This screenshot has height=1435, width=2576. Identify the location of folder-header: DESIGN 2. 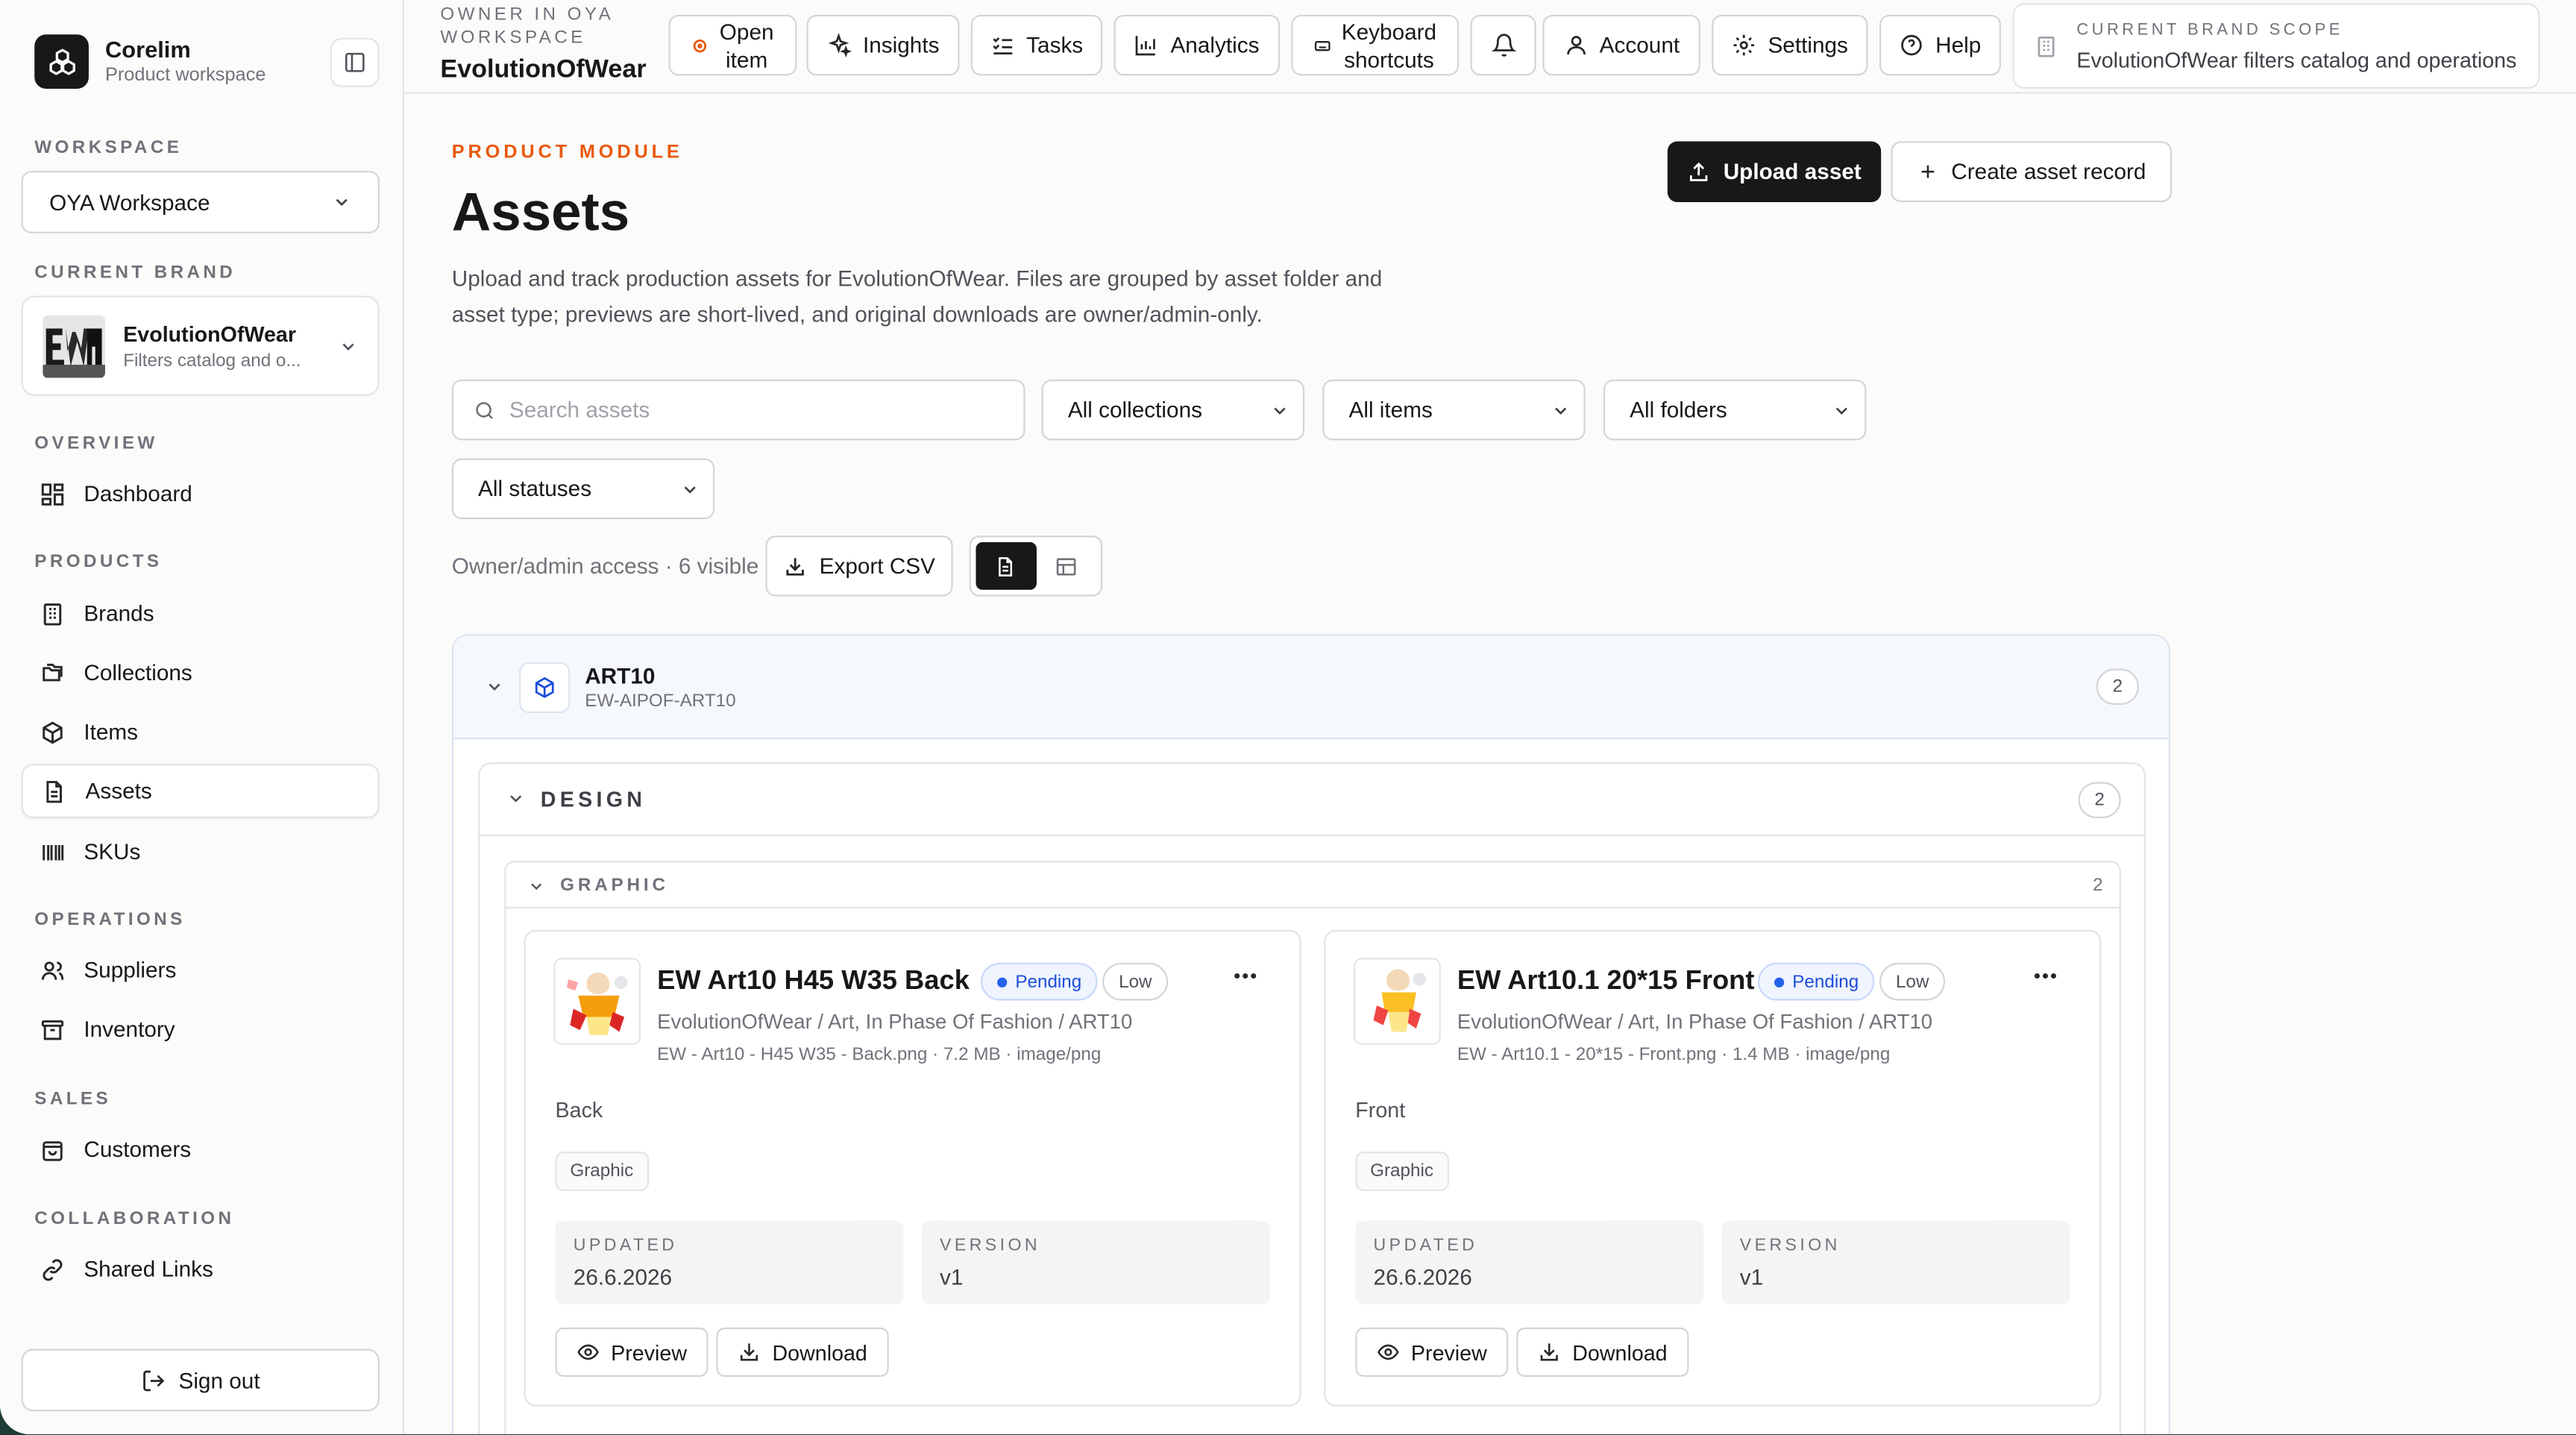
(1312, 800).